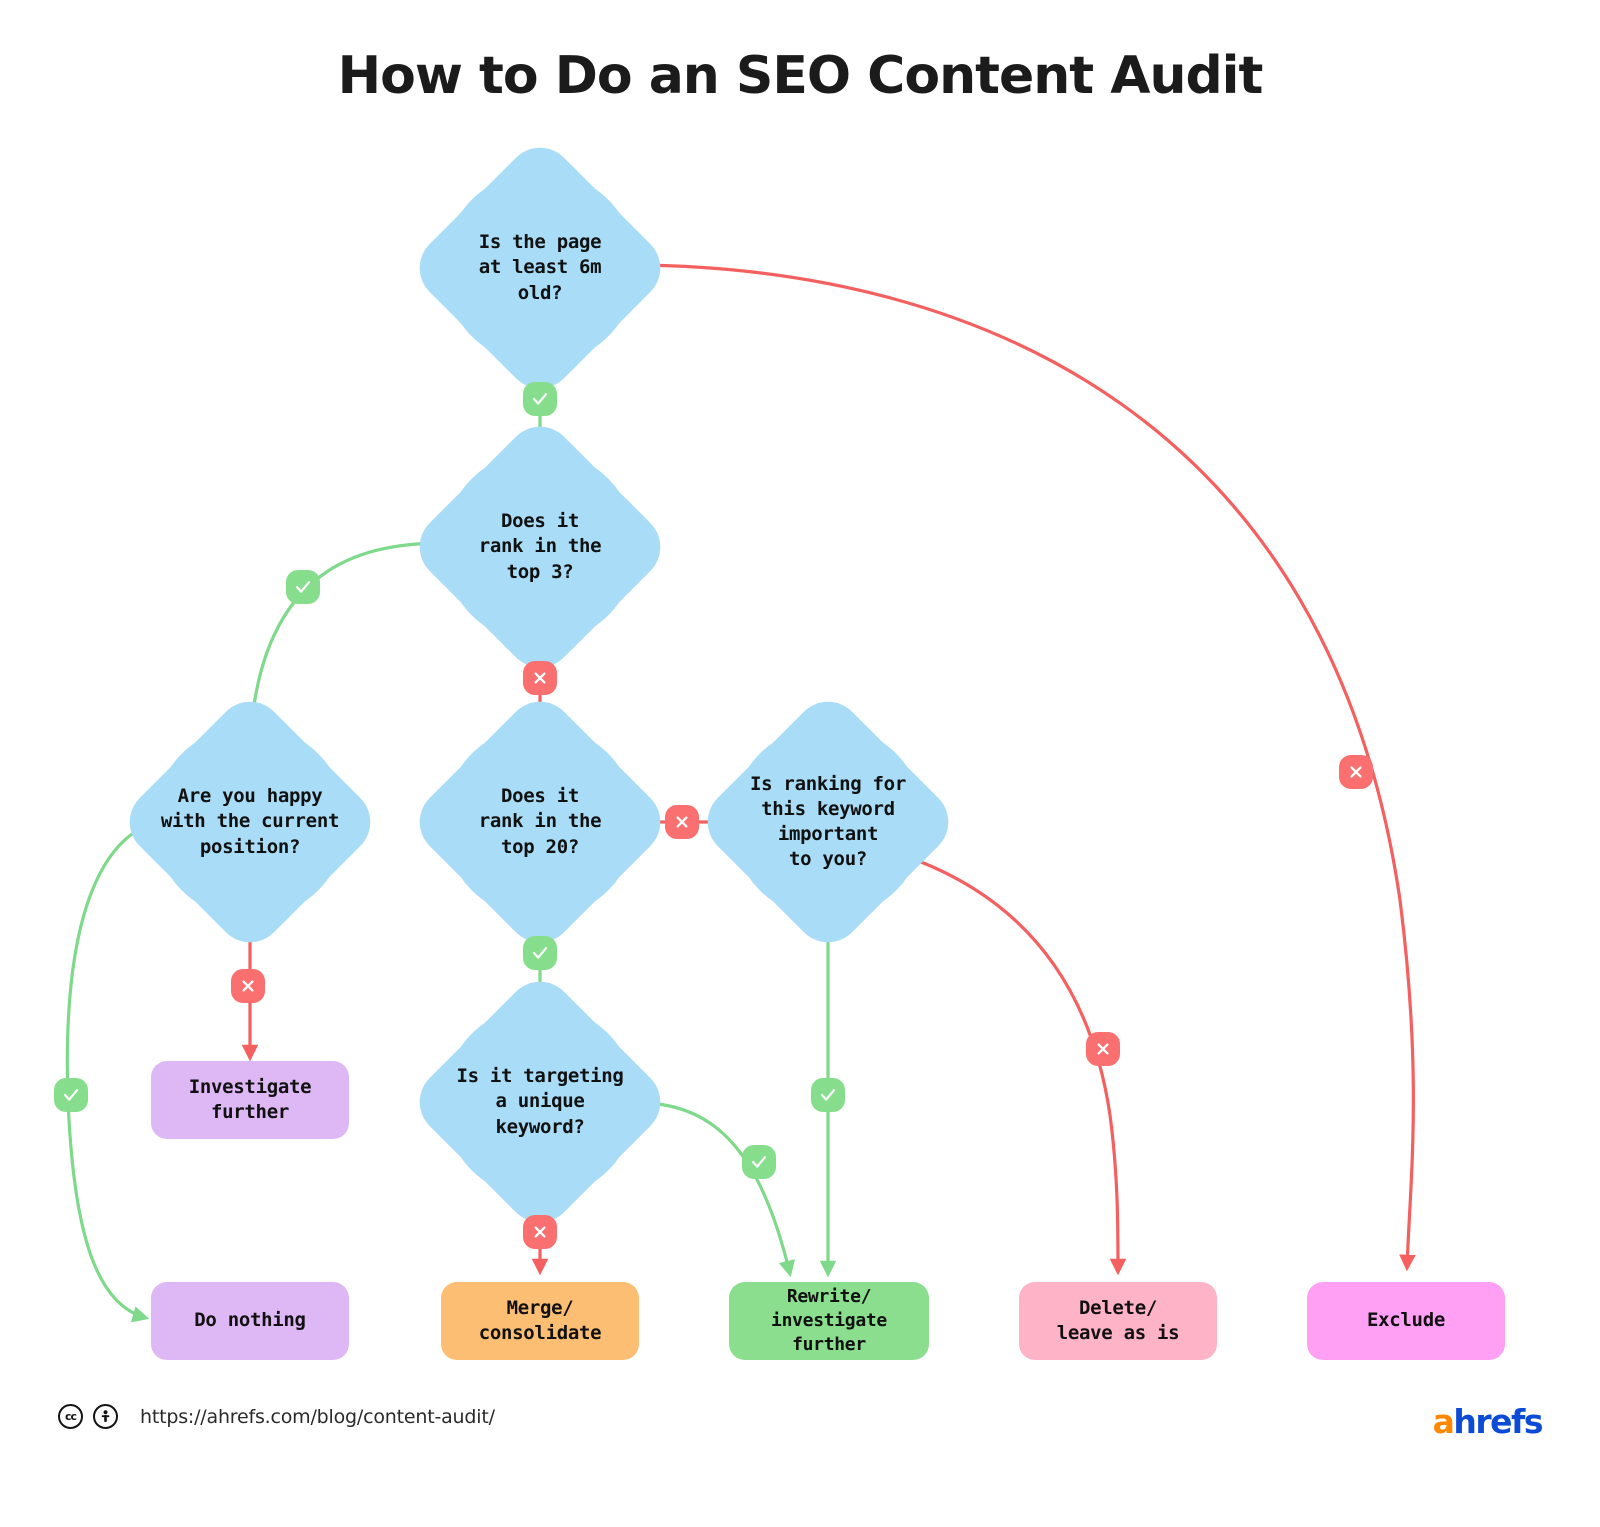  Describe the element at coordinates (111, 1071) in the screenshot. I see `edge-happy-yes-donothing` at that location.